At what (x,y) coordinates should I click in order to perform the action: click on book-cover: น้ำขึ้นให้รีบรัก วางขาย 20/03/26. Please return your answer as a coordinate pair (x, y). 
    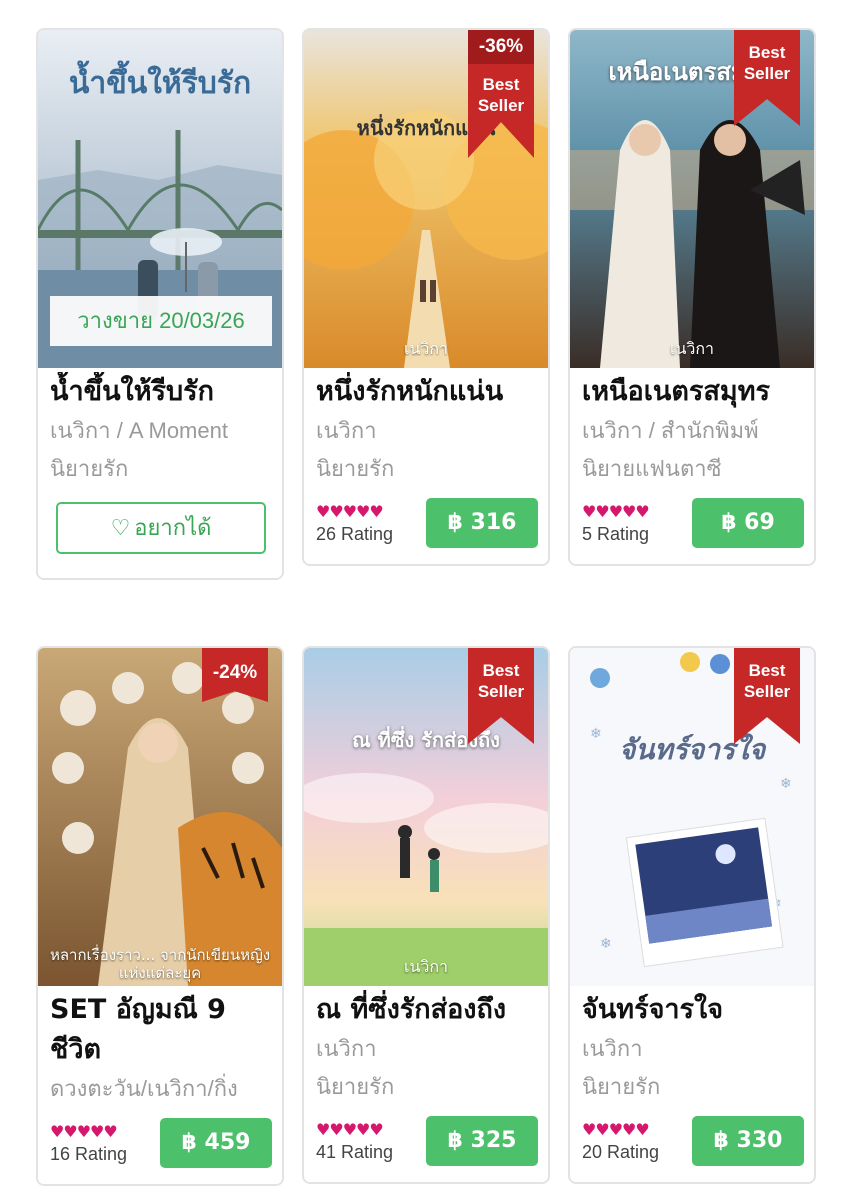
    Looking at the image, I should click on (160, 199).